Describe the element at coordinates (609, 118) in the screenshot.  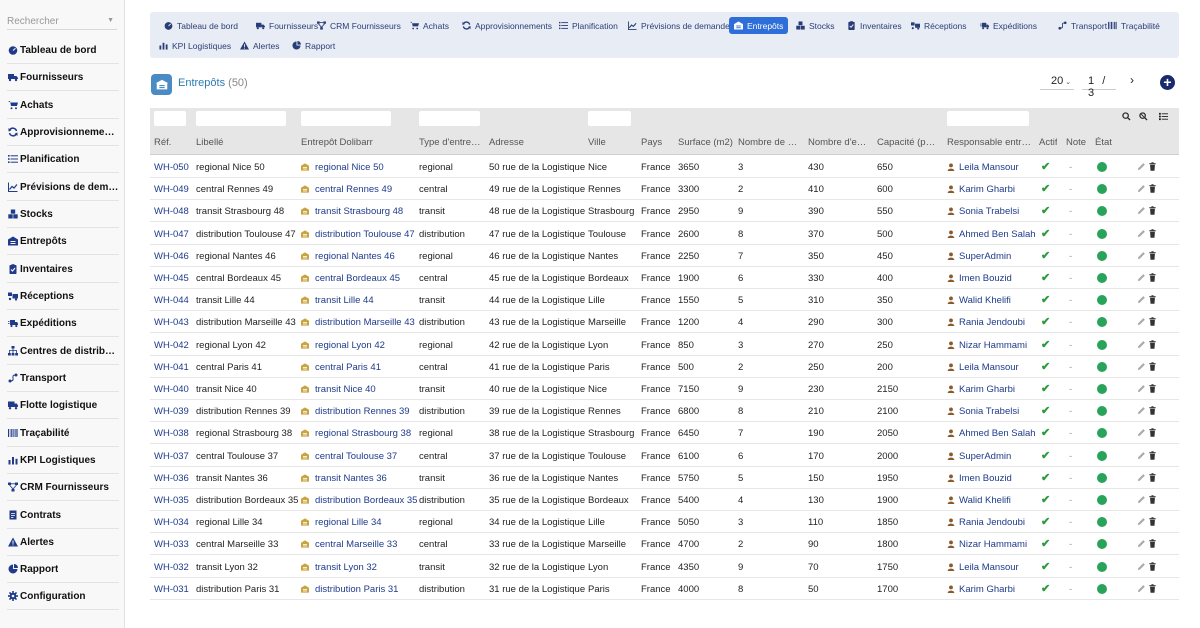
I see `filter-city-input` at that location.